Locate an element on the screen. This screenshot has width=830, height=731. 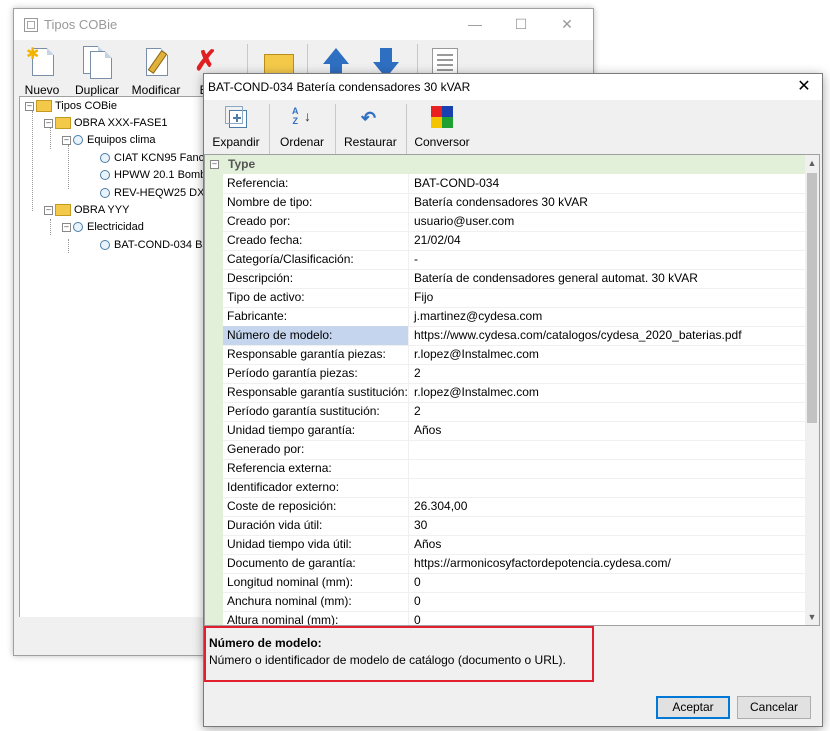
property-row: Generado por: is located at coordinates (514, 450).